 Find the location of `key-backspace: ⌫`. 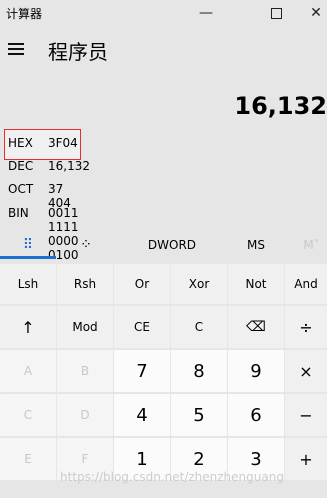

key-backspace: ⌫ is located at coordinates (256, 327).